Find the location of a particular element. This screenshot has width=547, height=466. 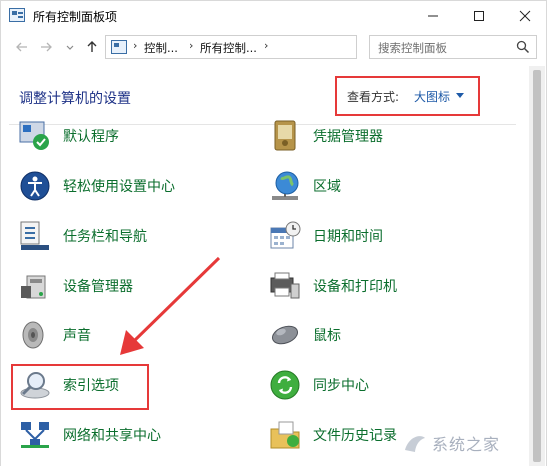

scrollbar-thumb is located at coordinates (537, 266).